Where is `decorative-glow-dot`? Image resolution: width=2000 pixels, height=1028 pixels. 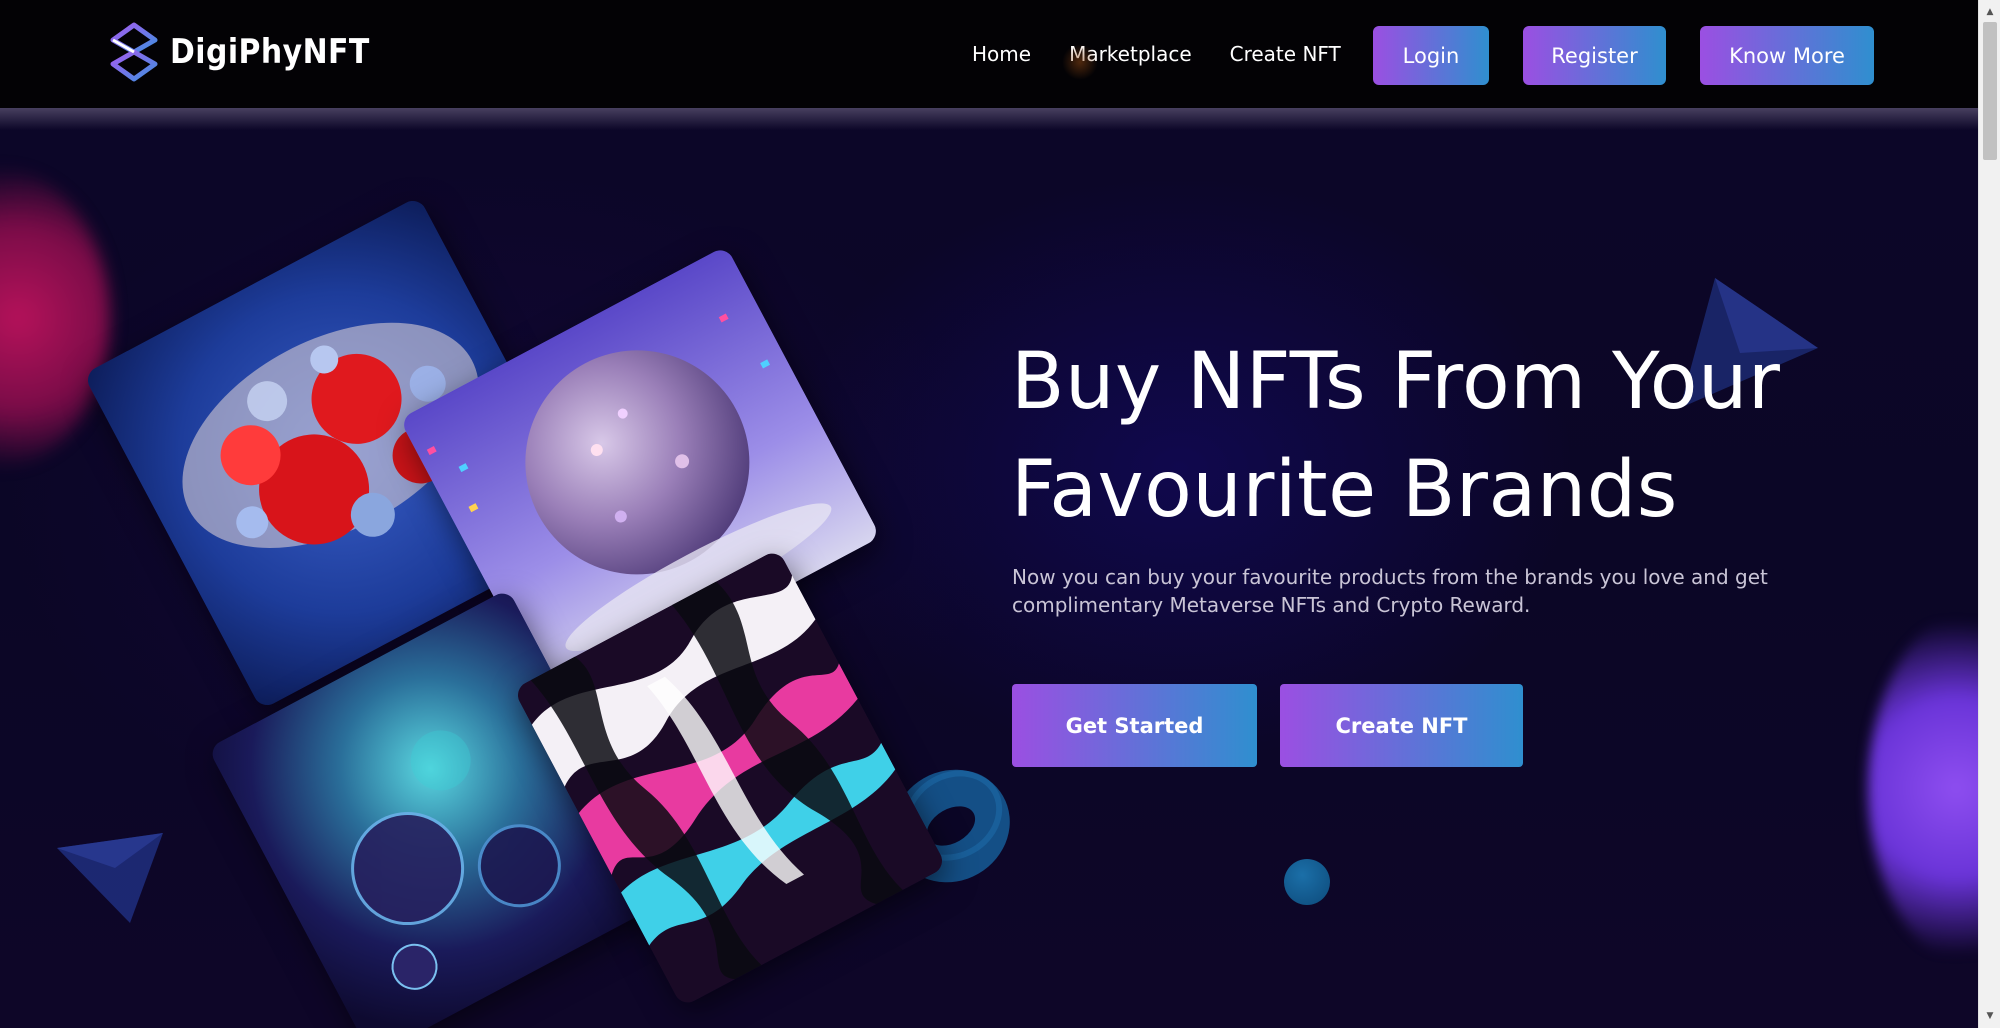
decorative-glow-dot is located at coordinates (1080, 62).